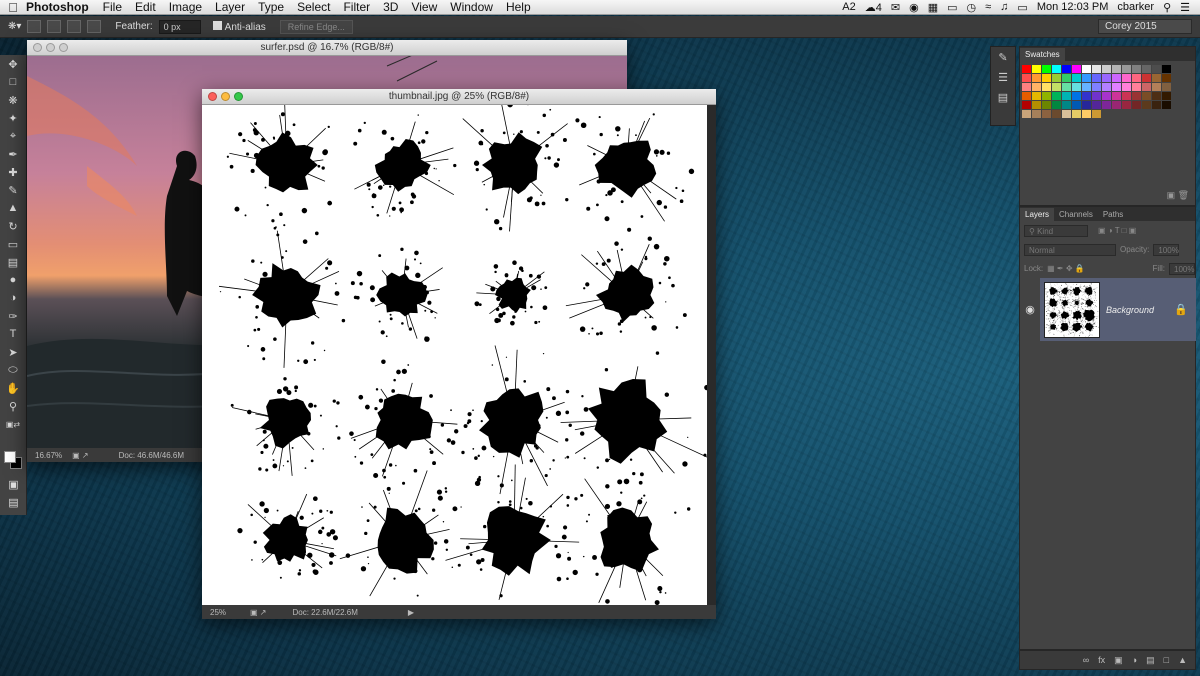 This screenshot has width=1200, height=676. Describe the element at coordinates (13, 100) in the screenshot. I see `lasso-tool-icon: ❋` at that location.